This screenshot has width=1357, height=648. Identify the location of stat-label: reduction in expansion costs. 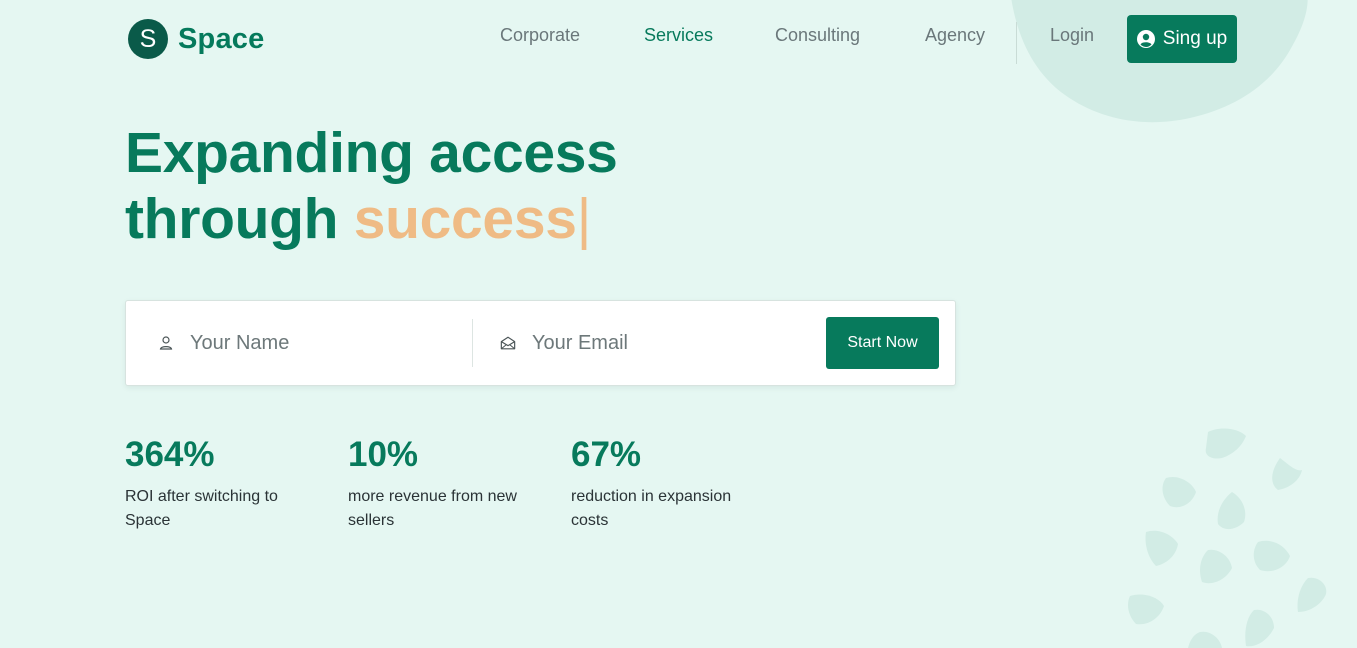
(651, 508).